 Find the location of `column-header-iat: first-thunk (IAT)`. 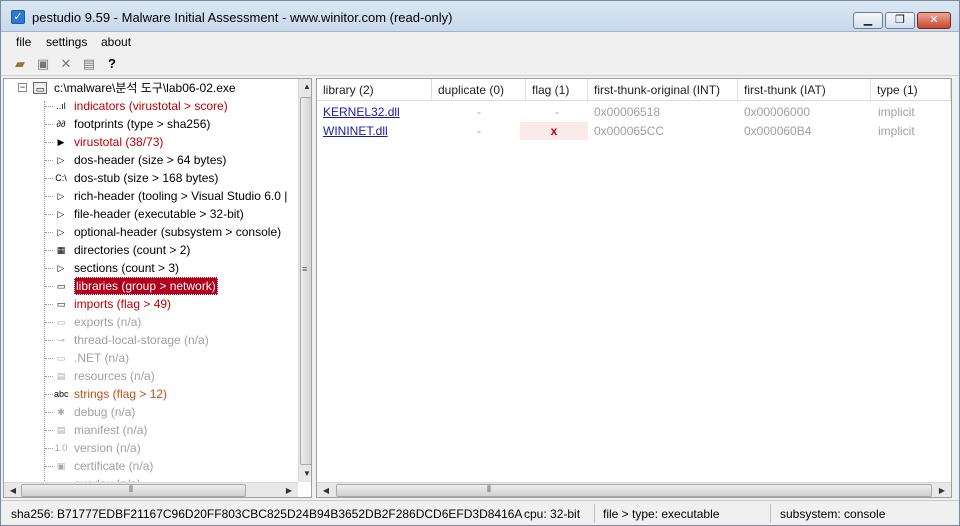

column-header-iat: first-thunk (IAT) is located at coordinates (804, 90).